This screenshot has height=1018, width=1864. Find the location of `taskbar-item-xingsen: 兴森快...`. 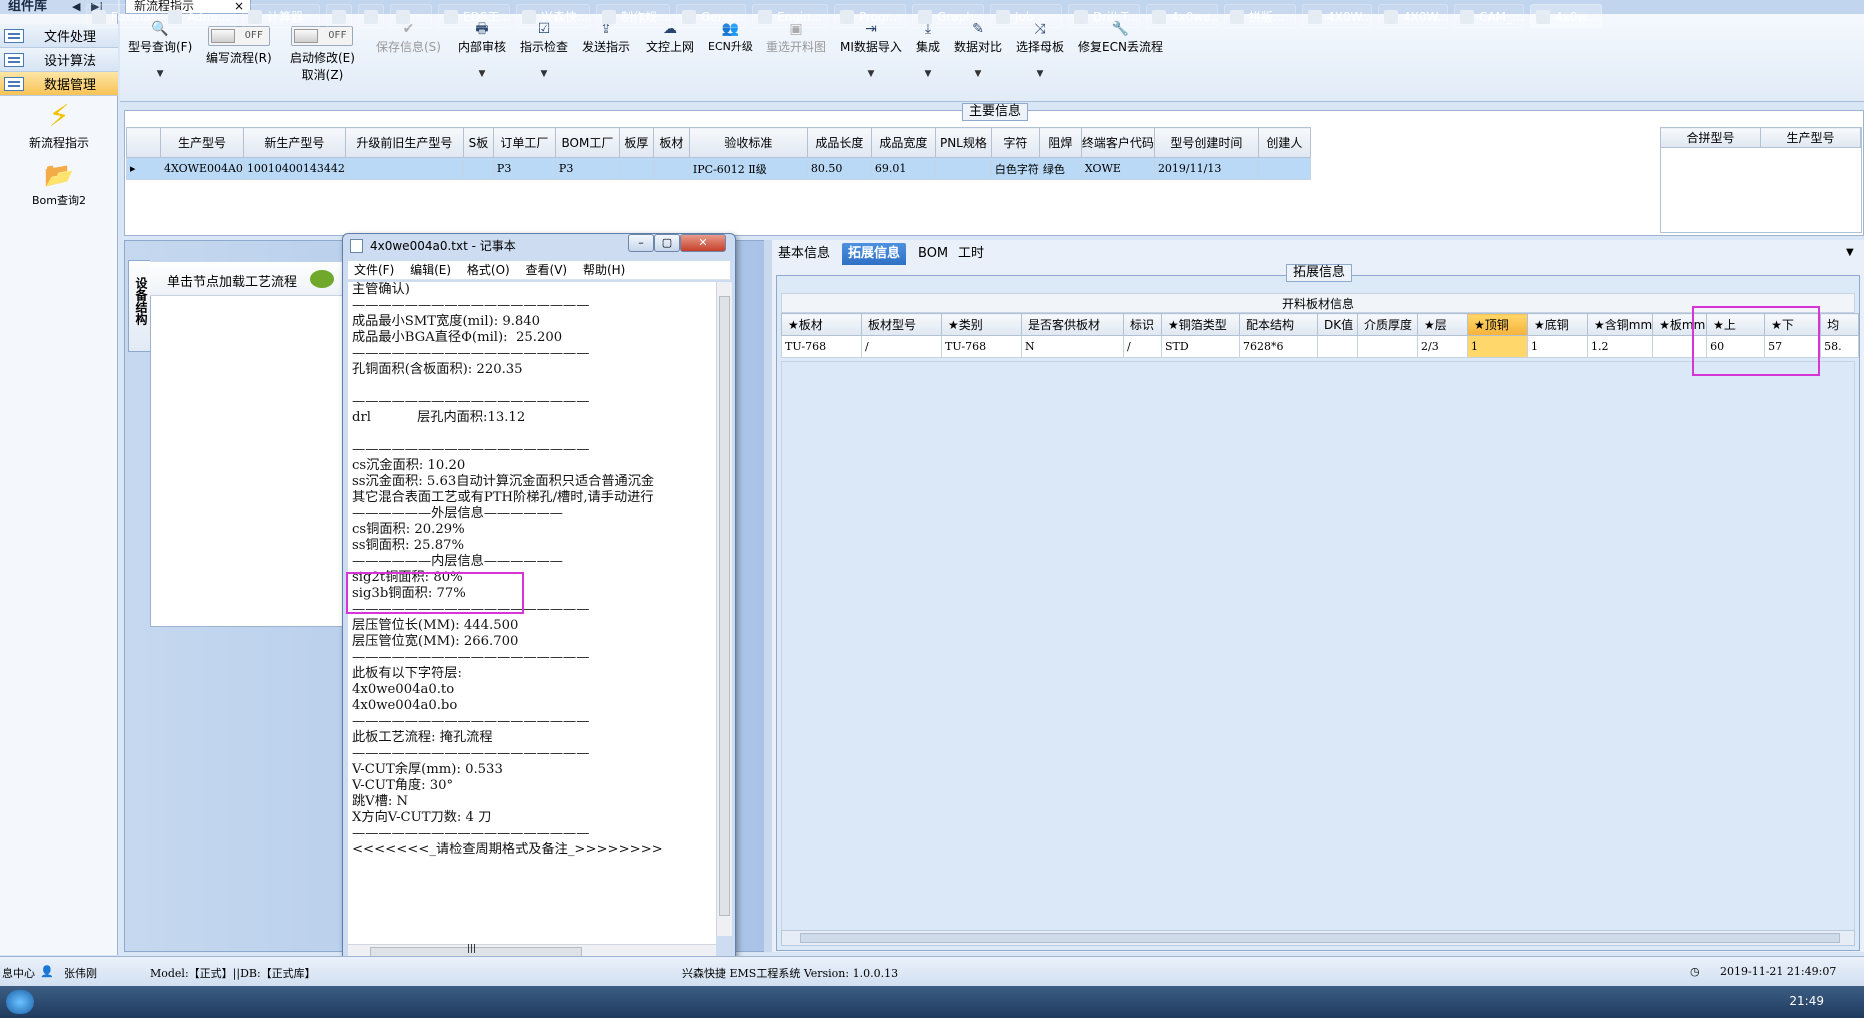

taskbar-item-xingsen: 兴森快... is located at coordinates (553, 16).